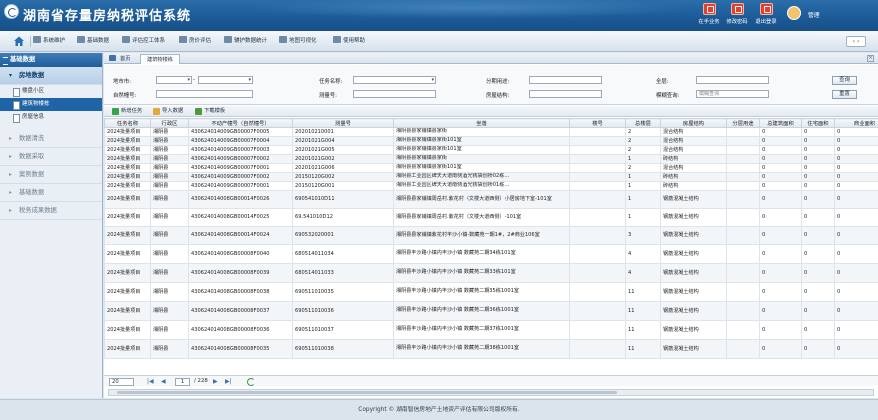 This screenshot has height=420, width=878. Describe the element at coordinates (743, 123) in the screenshot. I see `column-header: 分层用途` at that location.